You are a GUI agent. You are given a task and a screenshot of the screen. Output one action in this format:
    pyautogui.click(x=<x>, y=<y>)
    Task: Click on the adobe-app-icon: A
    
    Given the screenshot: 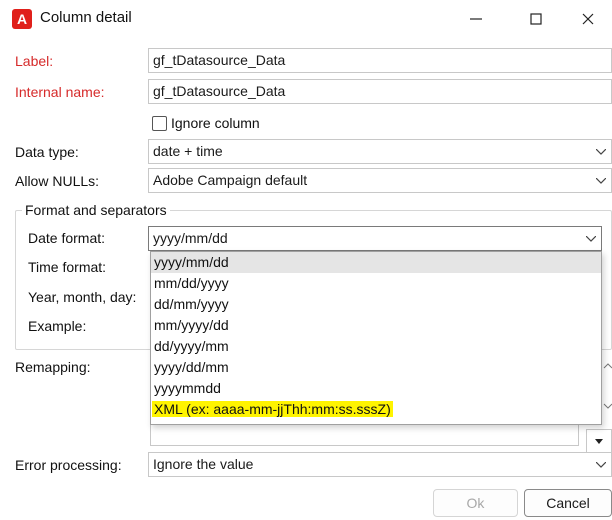 What is the action you would take?
    pyautogui.click(x=22, y=19)
    